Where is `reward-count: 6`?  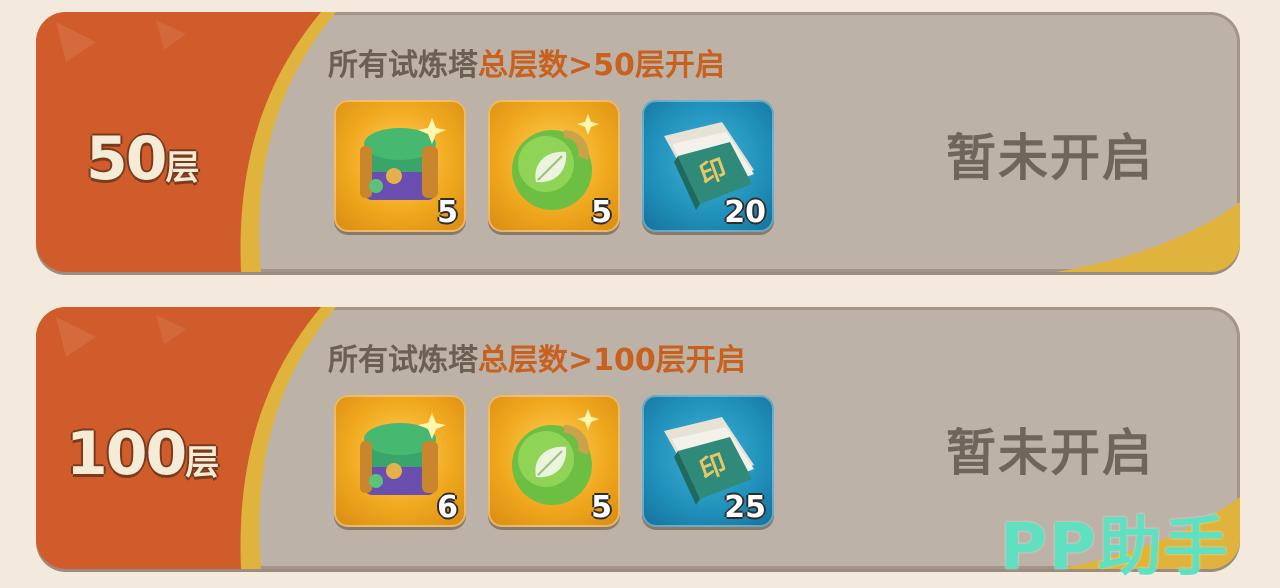
reward-count: 6 is located at coordinates (447, 507).